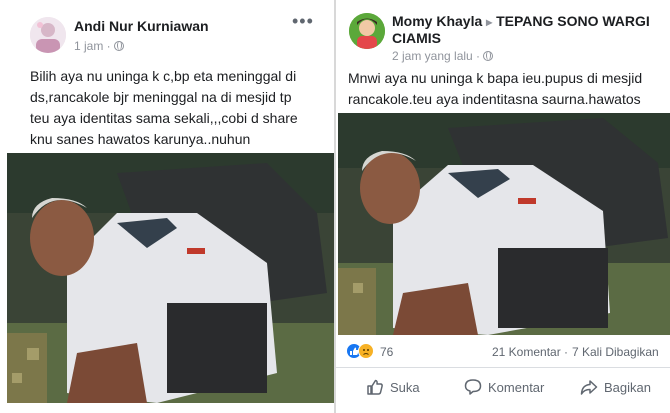 The height and width of the screenshot is (413, 670). I want to click on reaction-count: 76, so click(386, 352).